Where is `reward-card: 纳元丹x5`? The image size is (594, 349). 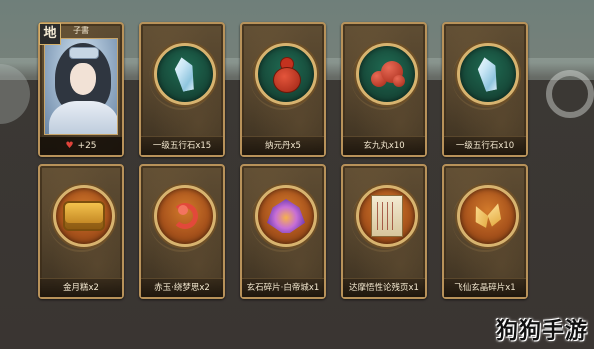
reward-card: 纳元丹x5 is located at coordinates (283, 89).